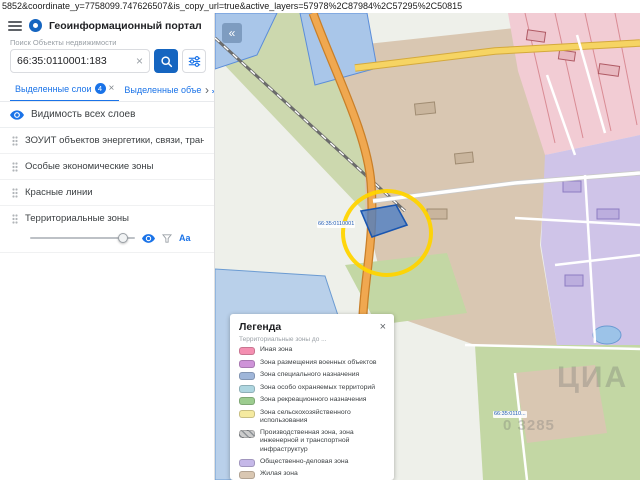 The width and height of the screenshot is (640, 480). Describe the element at coordinates (100, 88) in the screenshot. I see `tab-count-badge: 4` at that location.